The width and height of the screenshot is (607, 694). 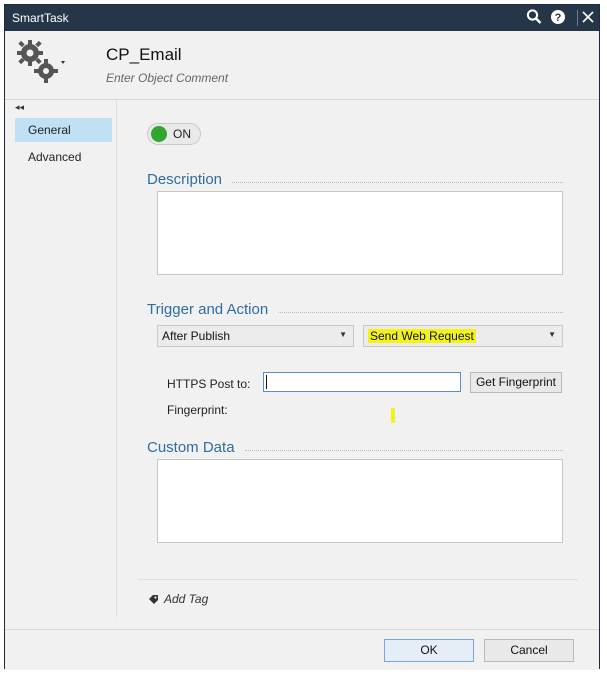 What do you see at coordinates (144, 55) in the screenshot?
I see `object-name: CP_Email` at bounding box center [144, 55].